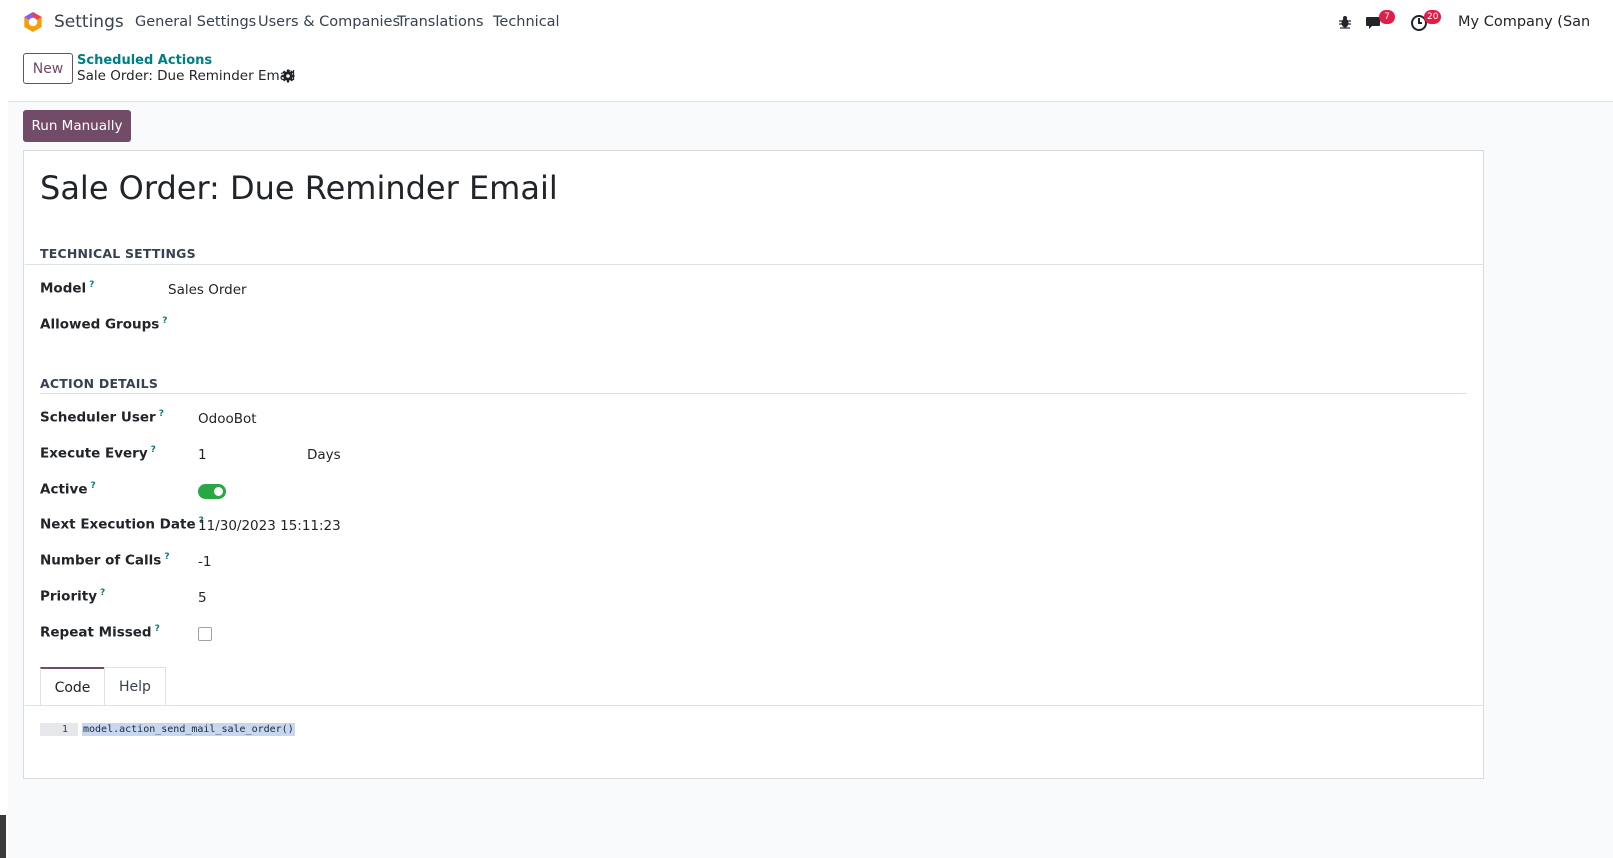  Describe the element at coordinates (440, 22) in the screenshot. I see `menu-translations: Translations` at that location.